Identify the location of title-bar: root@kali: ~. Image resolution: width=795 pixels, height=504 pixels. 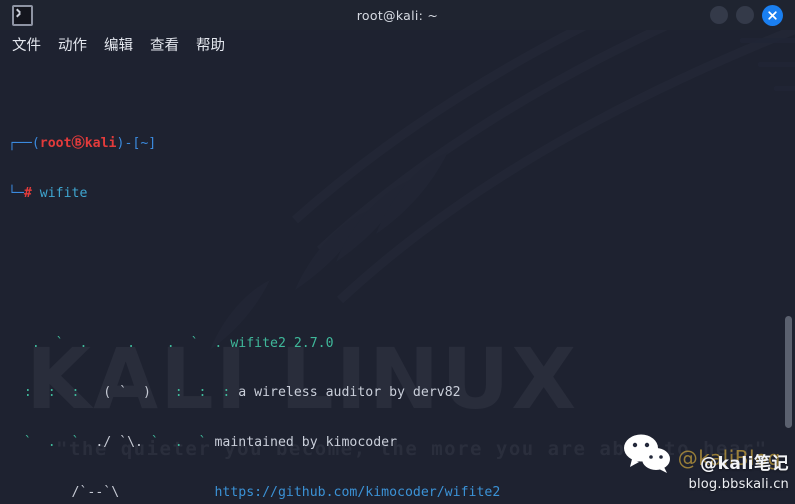
(397, 15).